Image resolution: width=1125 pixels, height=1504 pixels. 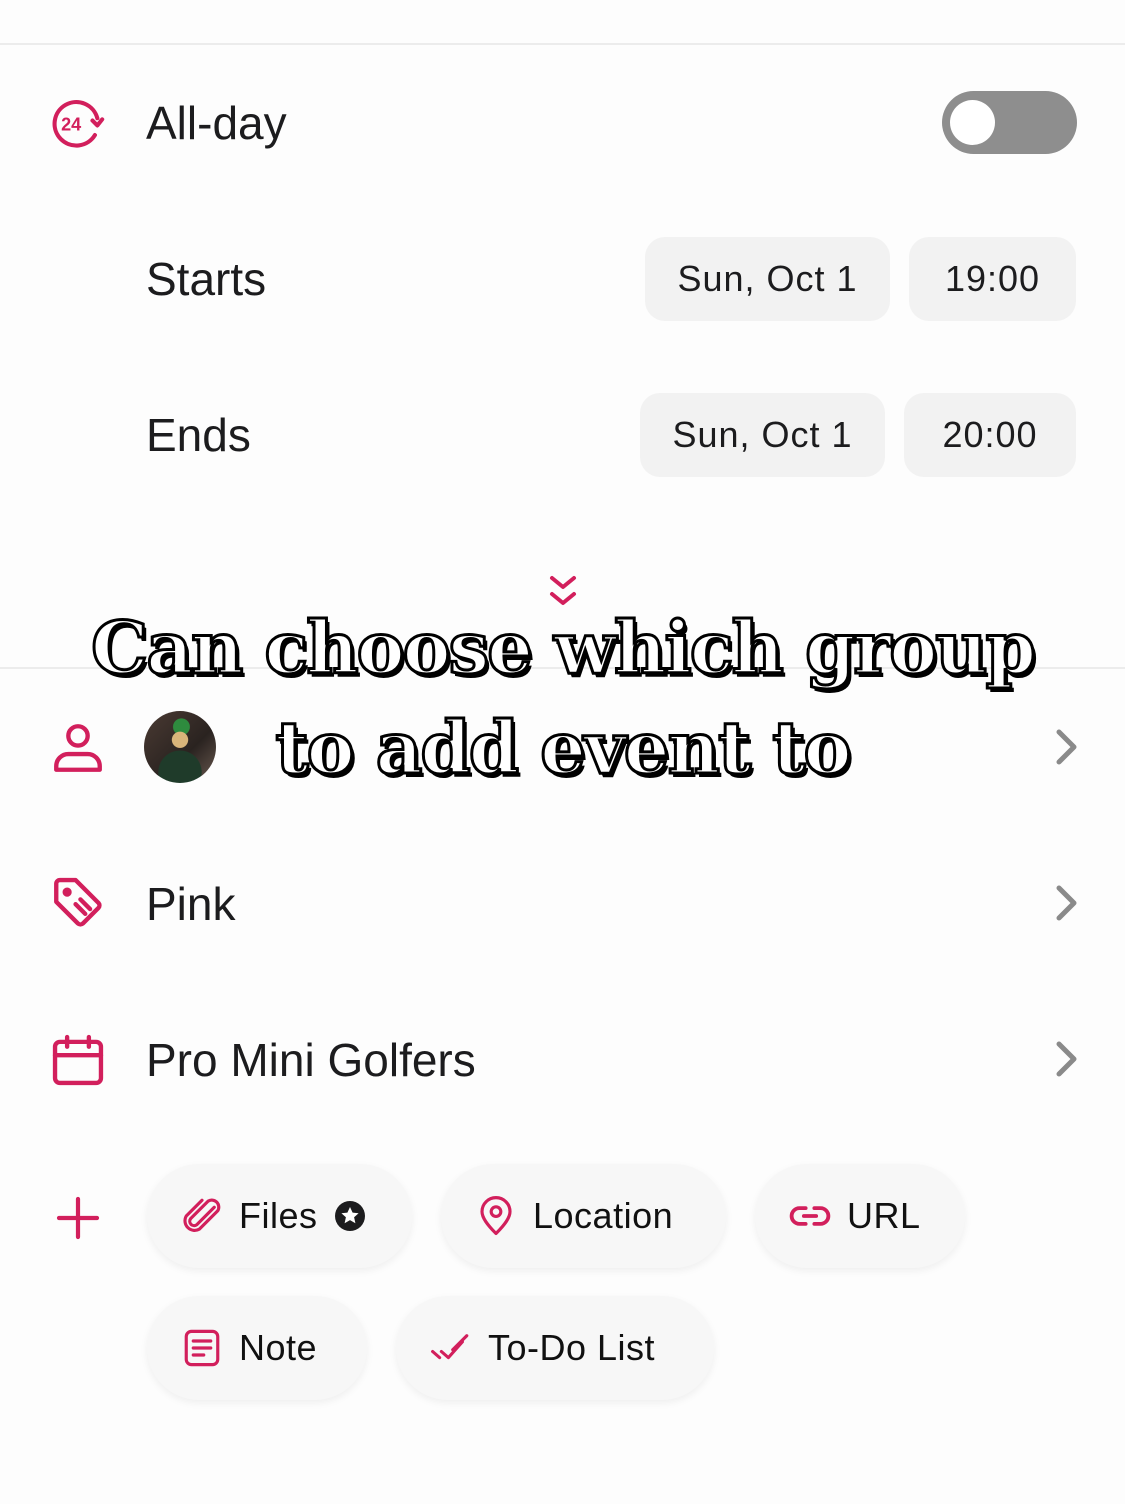 What do you see at coordinates (810, 1216) in the screenshot?
I see `link-icon` at bounding box center [810, 1216].